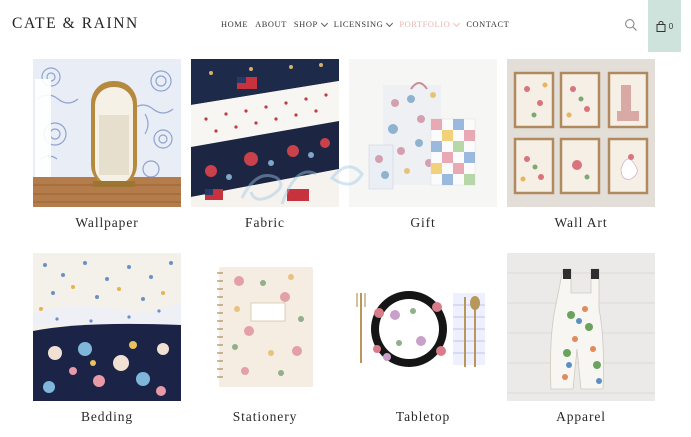 This screenshot has width=691, height=437. What do you see at coordinates (581, 222) in the screenshot?
I see `category-label-wall-art: Wall Art` at bounding box center [581, 222].